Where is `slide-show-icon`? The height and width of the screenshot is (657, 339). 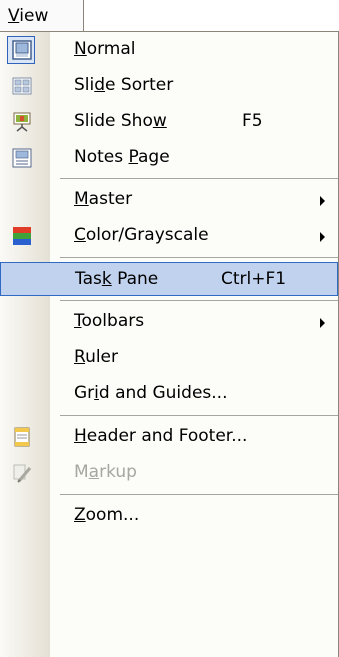 slide-show-icon is located at coordinates (22, 122).